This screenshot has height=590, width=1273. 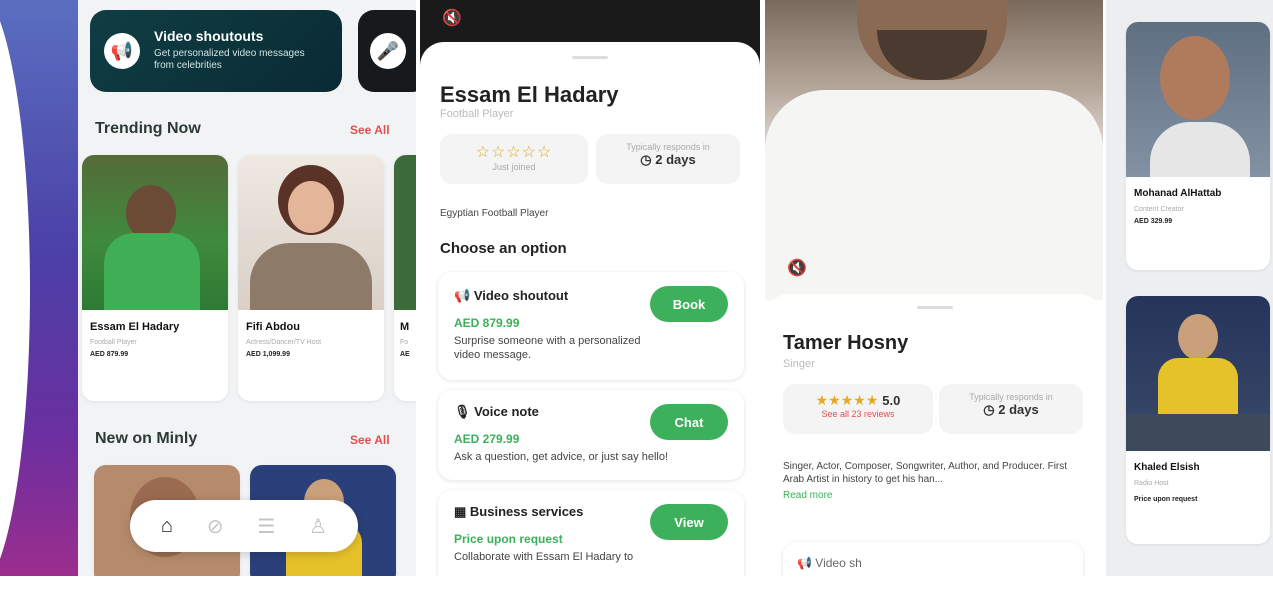 I want to click on trending-see-all-link: See All, so click(x=370, y=130).